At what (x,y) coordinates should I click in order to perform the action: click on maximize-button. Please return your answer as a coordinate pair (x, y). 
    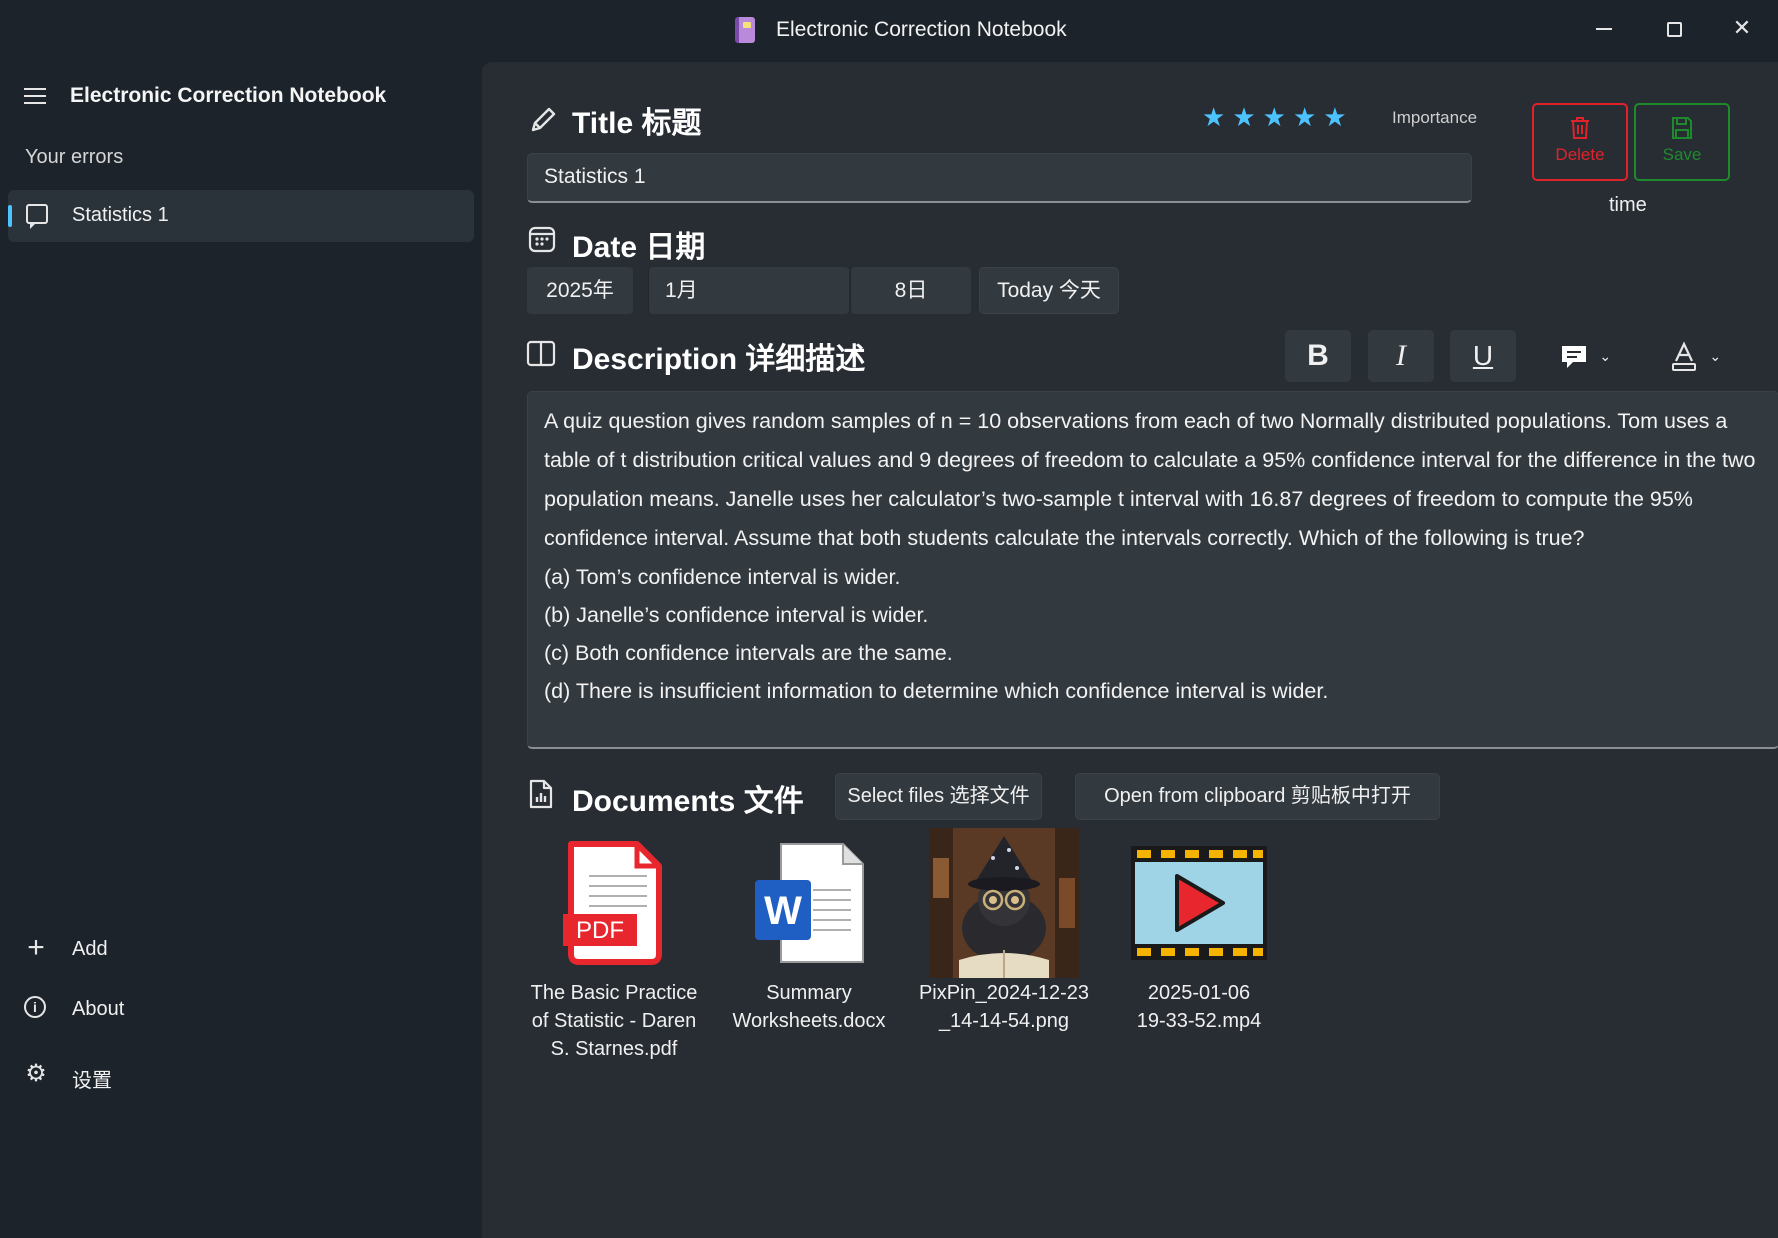
    Looking at the image, I should click on (1674, 28).